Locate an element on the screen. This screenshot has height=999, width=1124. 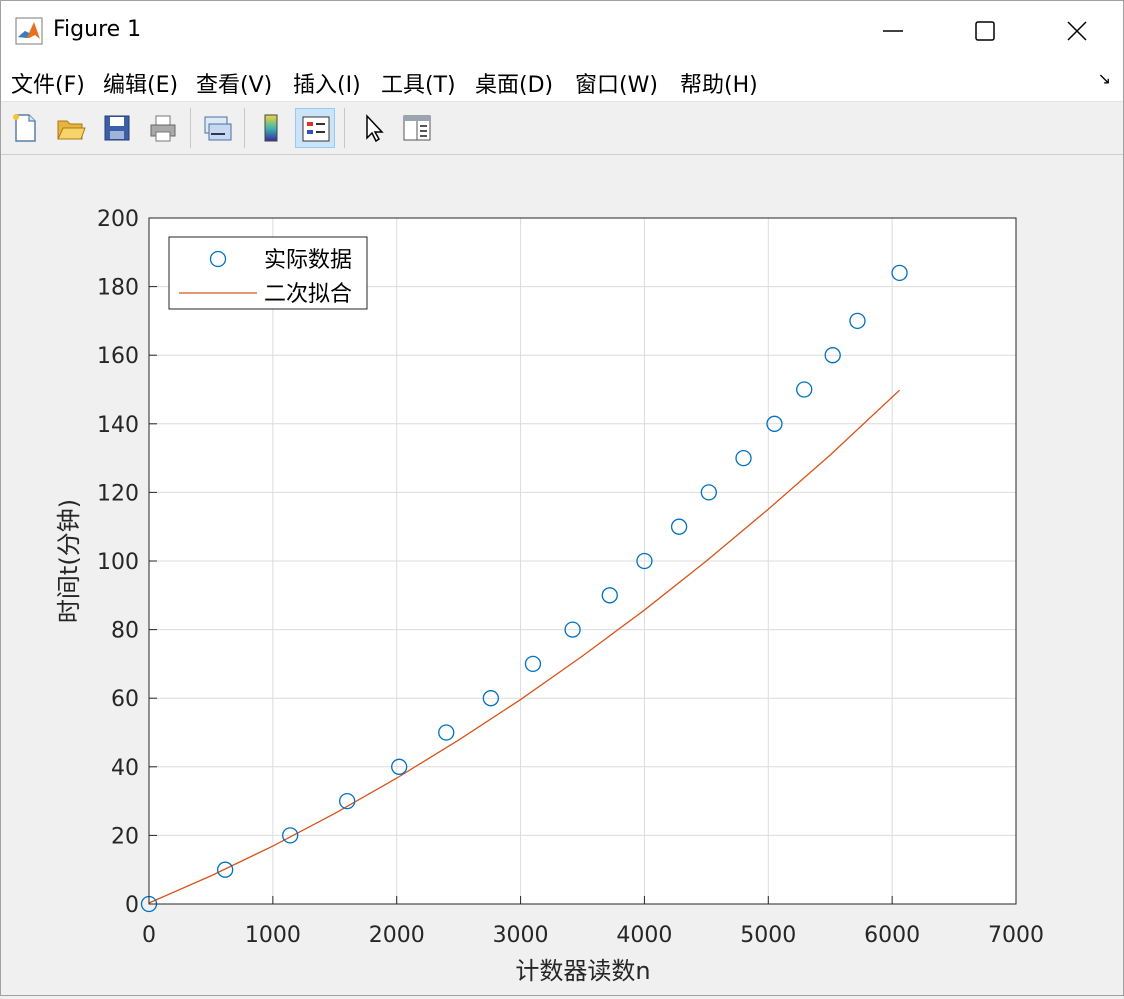
window-title: Figure 1 is located at coordinates (97, 29).